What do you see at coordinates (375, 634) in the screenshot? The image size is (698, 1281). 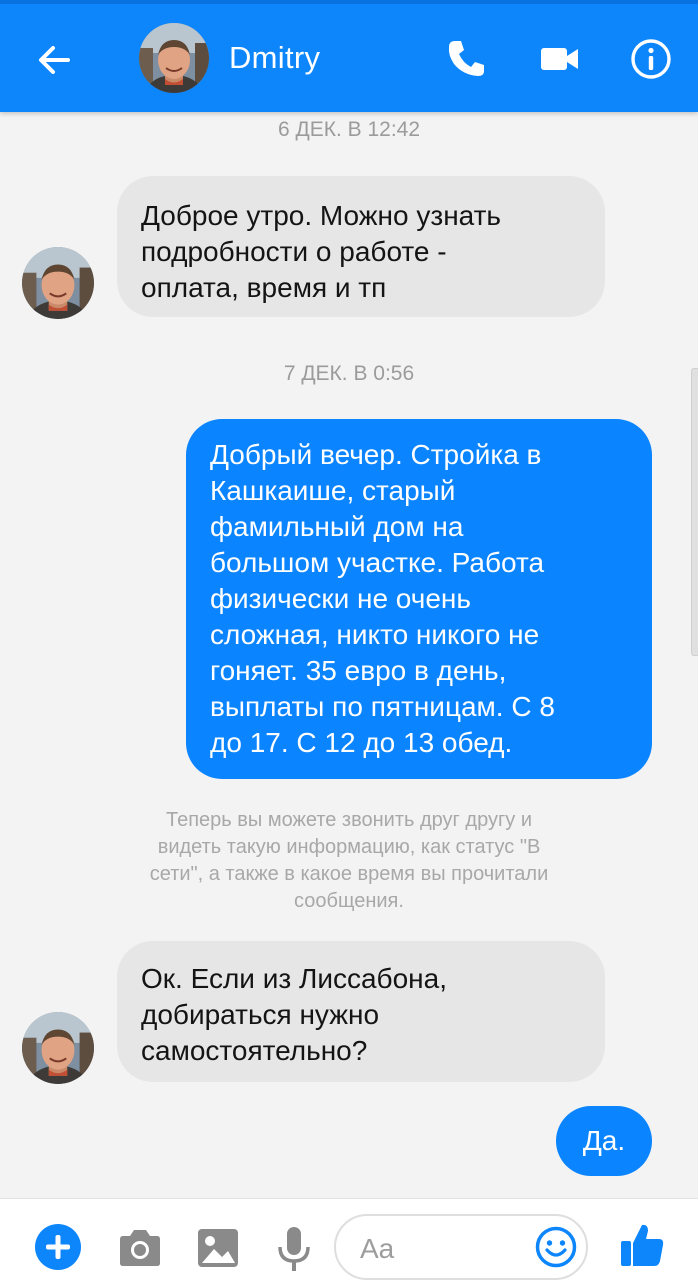 I see `message-line: сложная, никто никого не` at bounding box center [375, 634].